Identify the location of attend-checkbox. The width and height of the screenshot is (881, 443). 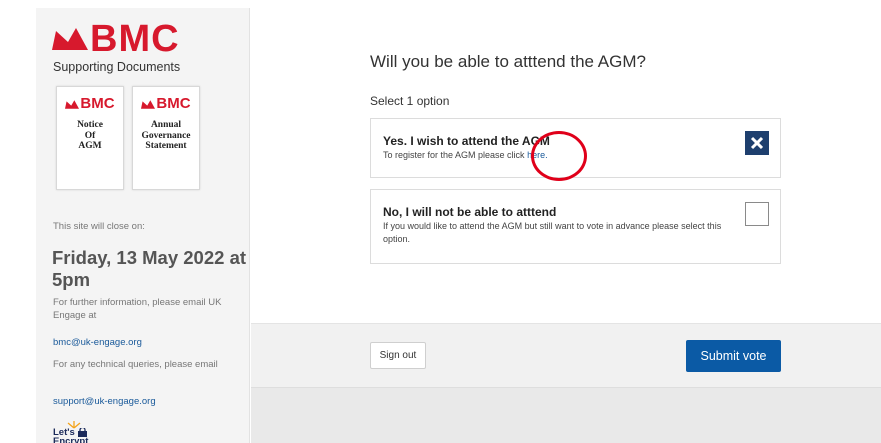
(757, 143).